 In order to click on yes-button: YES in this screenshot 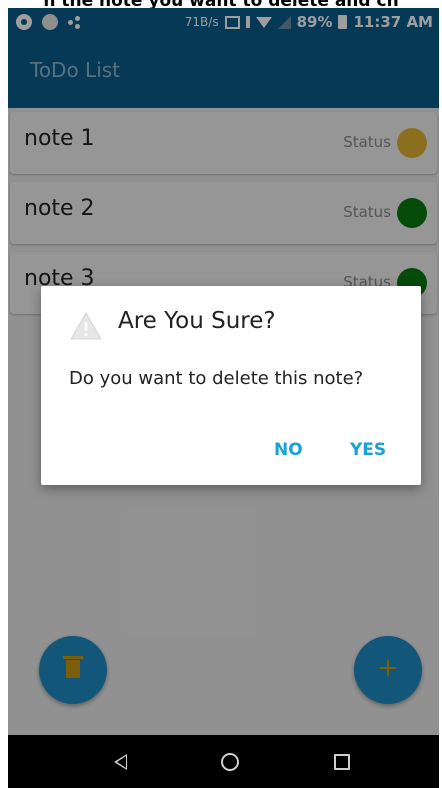, I will do `click(368, 450)`.